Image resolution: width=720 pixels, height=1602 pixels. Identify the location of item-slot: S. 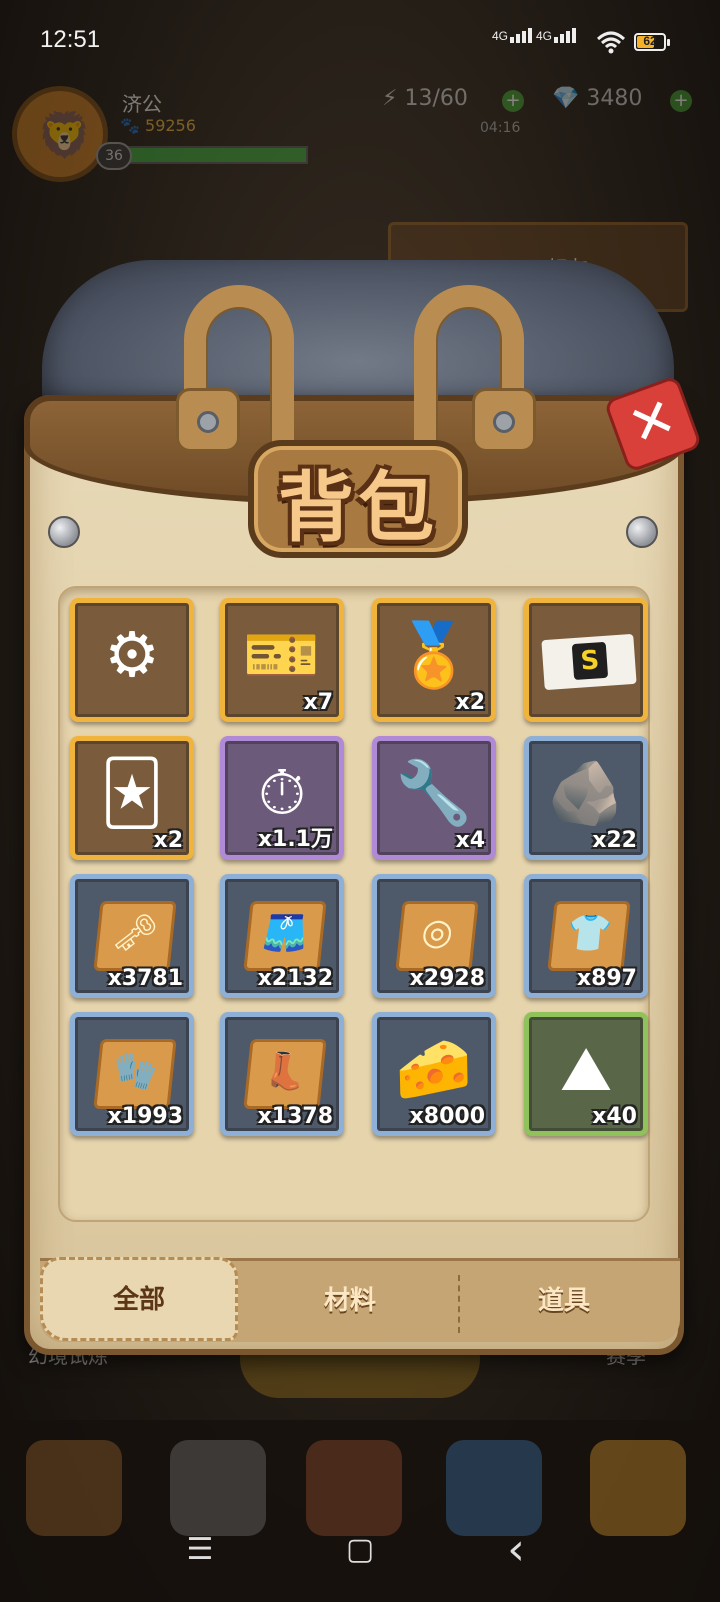
(586, 660).